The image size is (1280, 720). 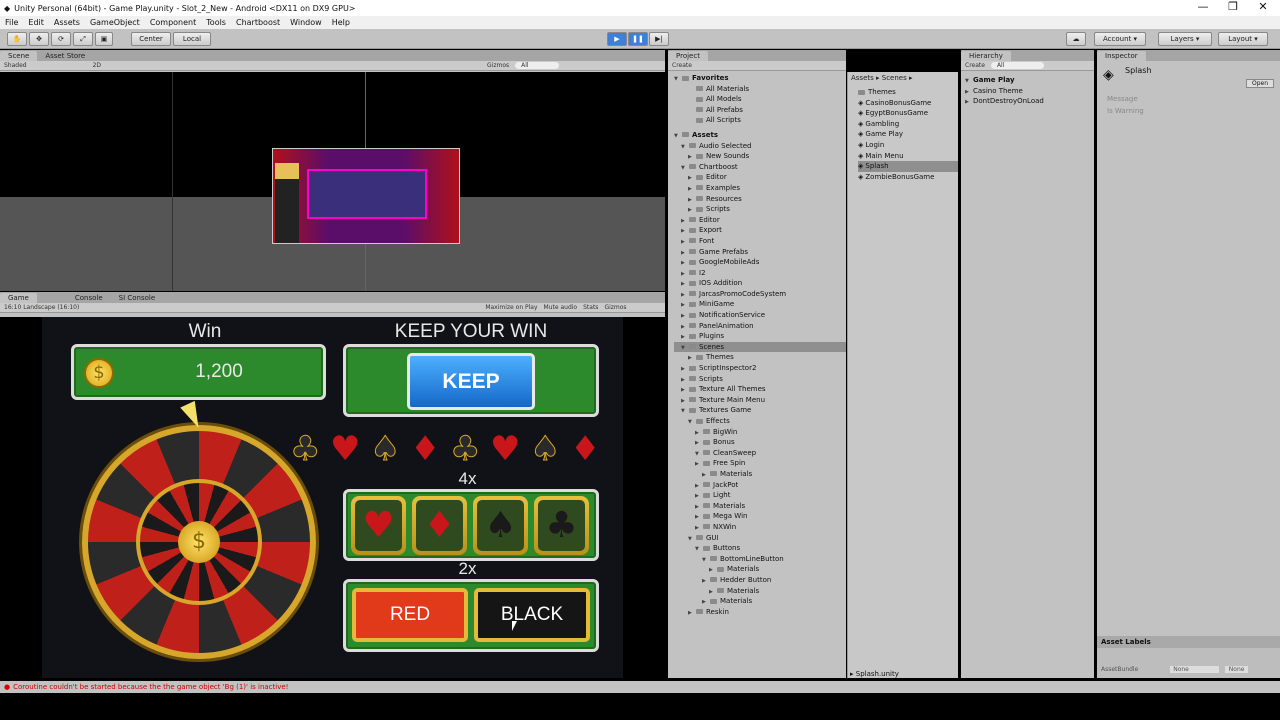 I want to click on game-gizmos-dropdown: Gizmos, so click(x=615, y=307).